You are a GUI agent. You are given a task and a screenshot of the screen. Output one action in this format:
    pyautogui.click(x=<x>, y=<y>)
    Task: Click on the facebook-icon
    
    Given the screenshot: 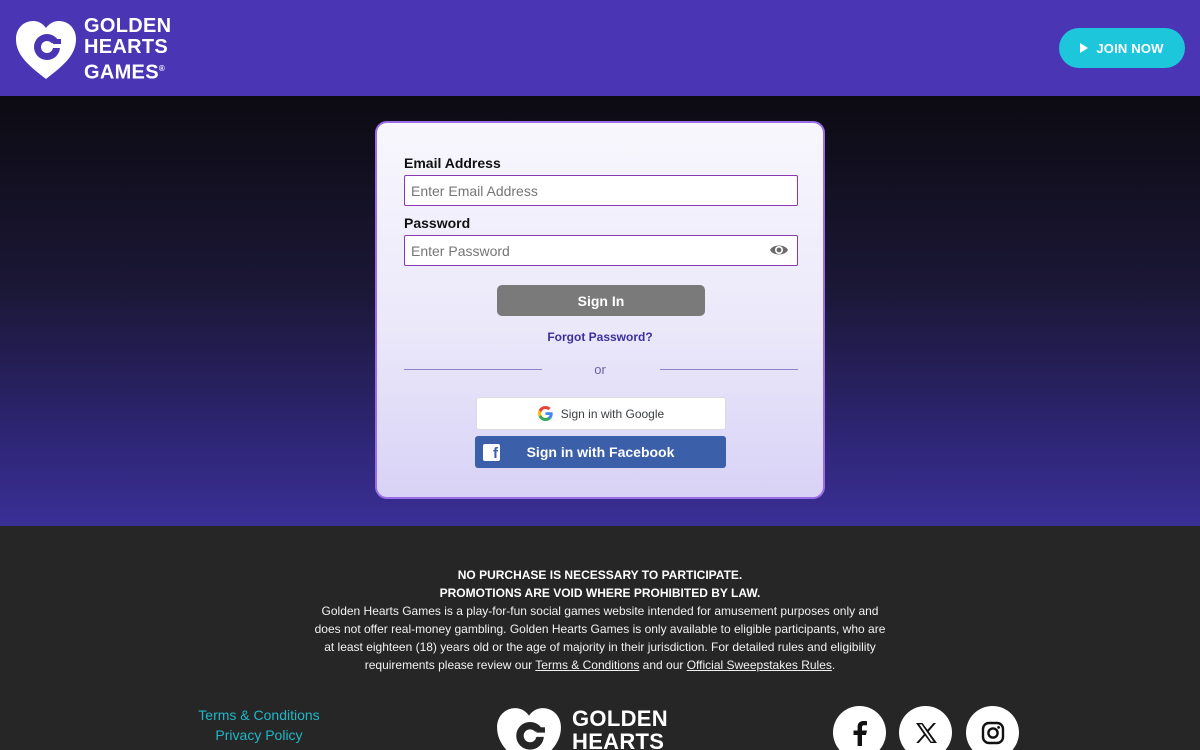 What is the action you would take?
    pyautogui.click(x=860, y=733)
    